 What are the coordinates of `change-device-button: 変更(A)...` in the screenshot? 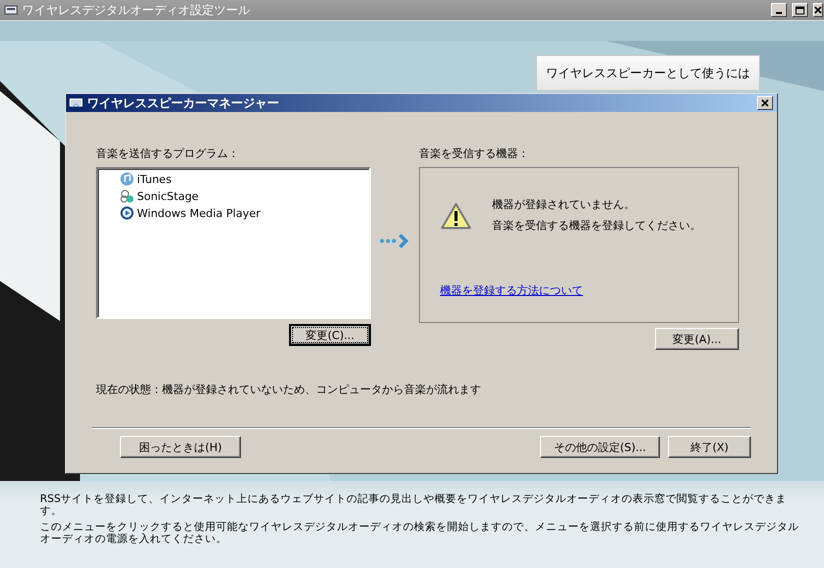 It's located at (697, 339).